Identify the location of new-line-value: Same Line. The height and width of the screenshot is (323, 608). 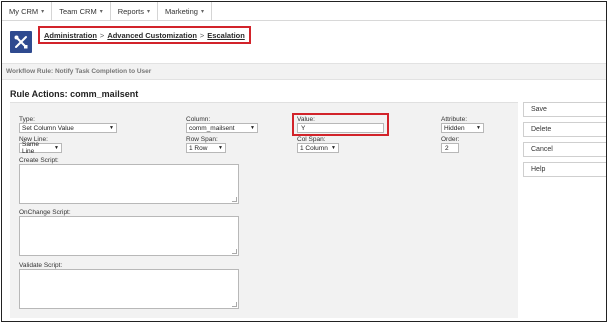
(30, 148).